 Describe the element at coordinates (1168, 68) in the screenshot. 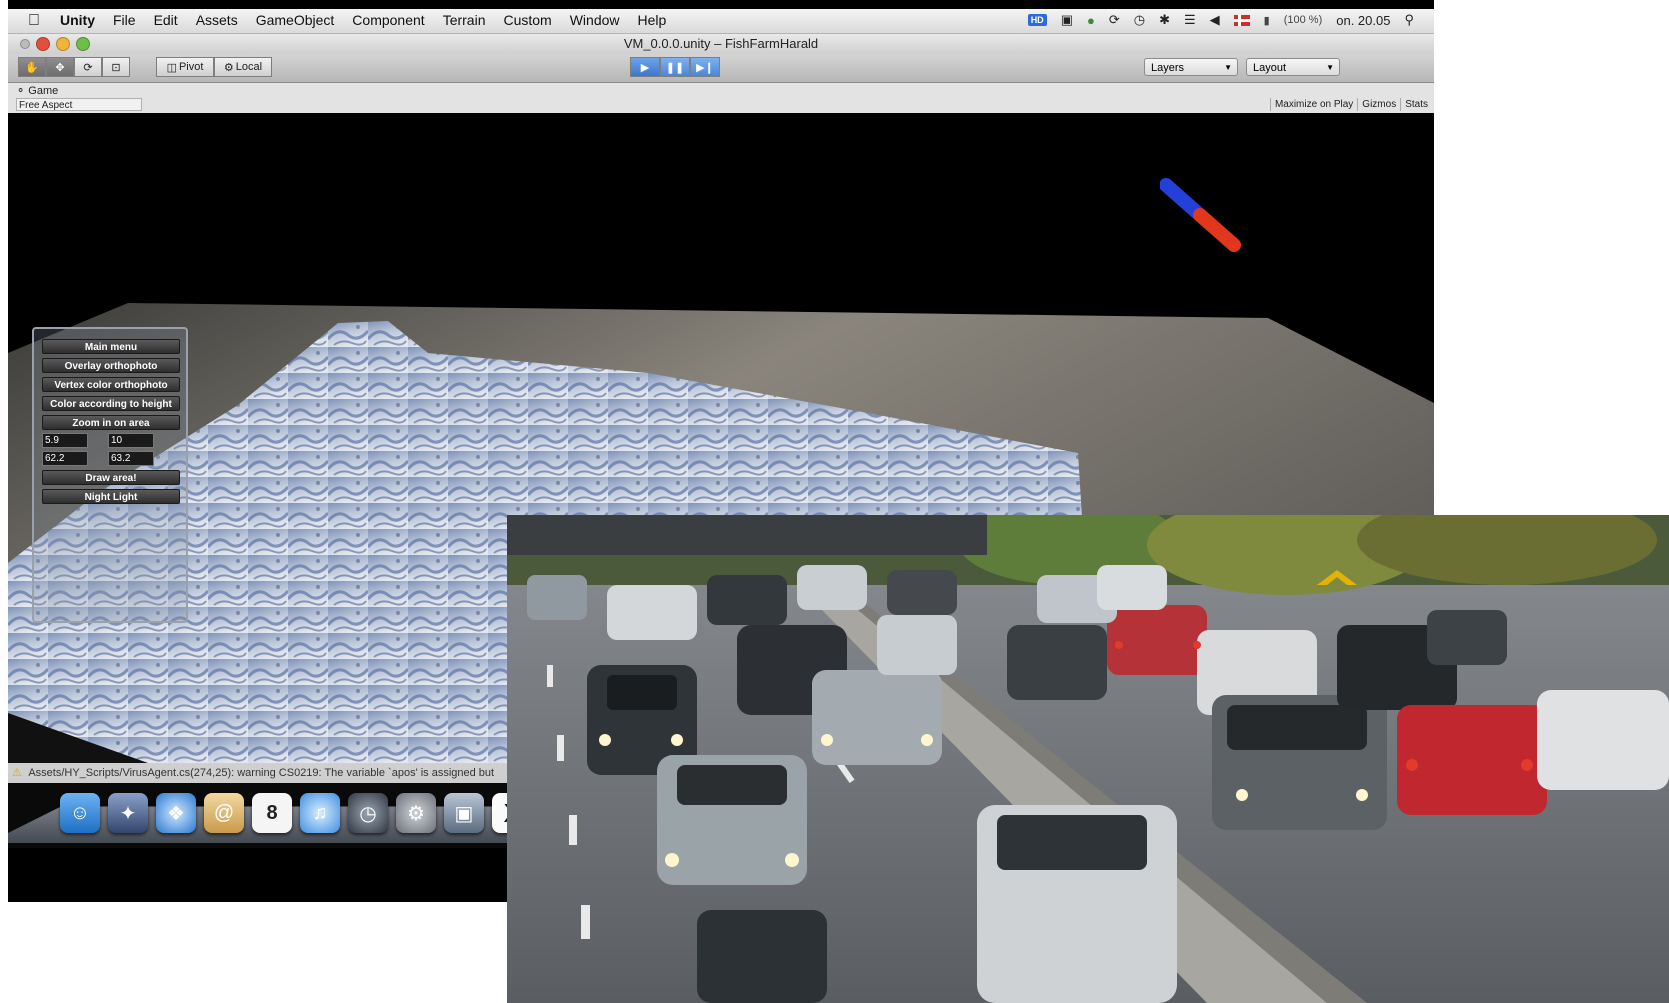

I see `layers-label: Layers` at that location.